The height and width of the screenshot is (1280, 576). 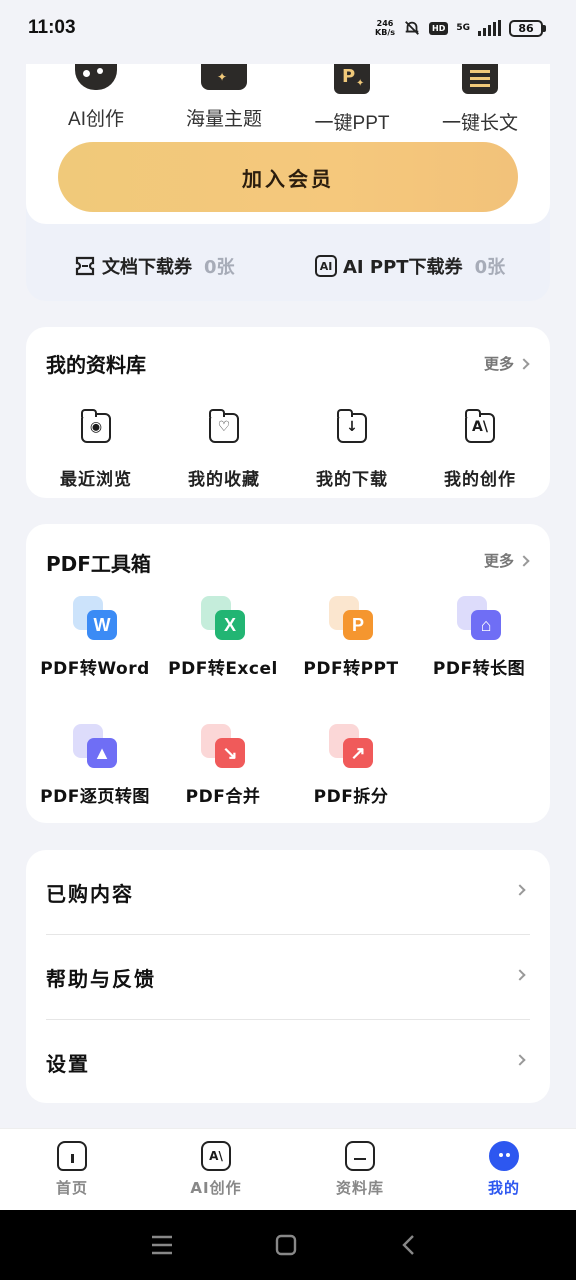 I want to click on benefit-one-click-ppt: P ✦ 一键PPT, so click(x=352, y=99).